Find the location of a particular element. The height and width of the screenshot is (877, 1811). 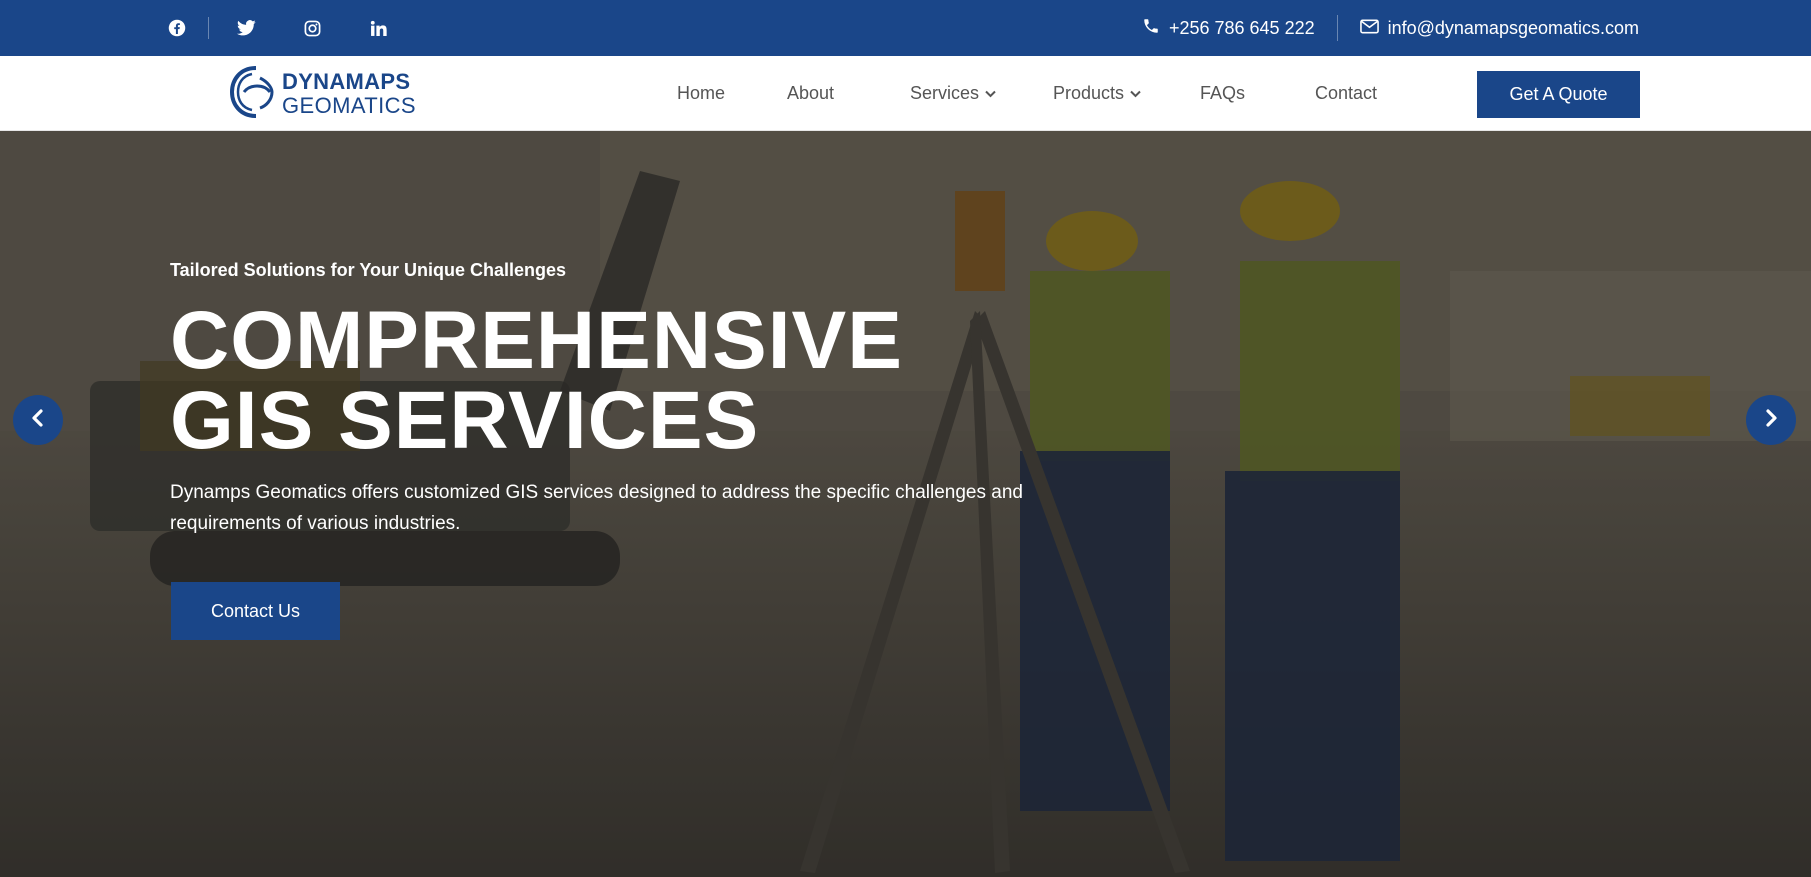

hero-headline-line-2: GIS SERVICES is located at coordinates (465, 420).